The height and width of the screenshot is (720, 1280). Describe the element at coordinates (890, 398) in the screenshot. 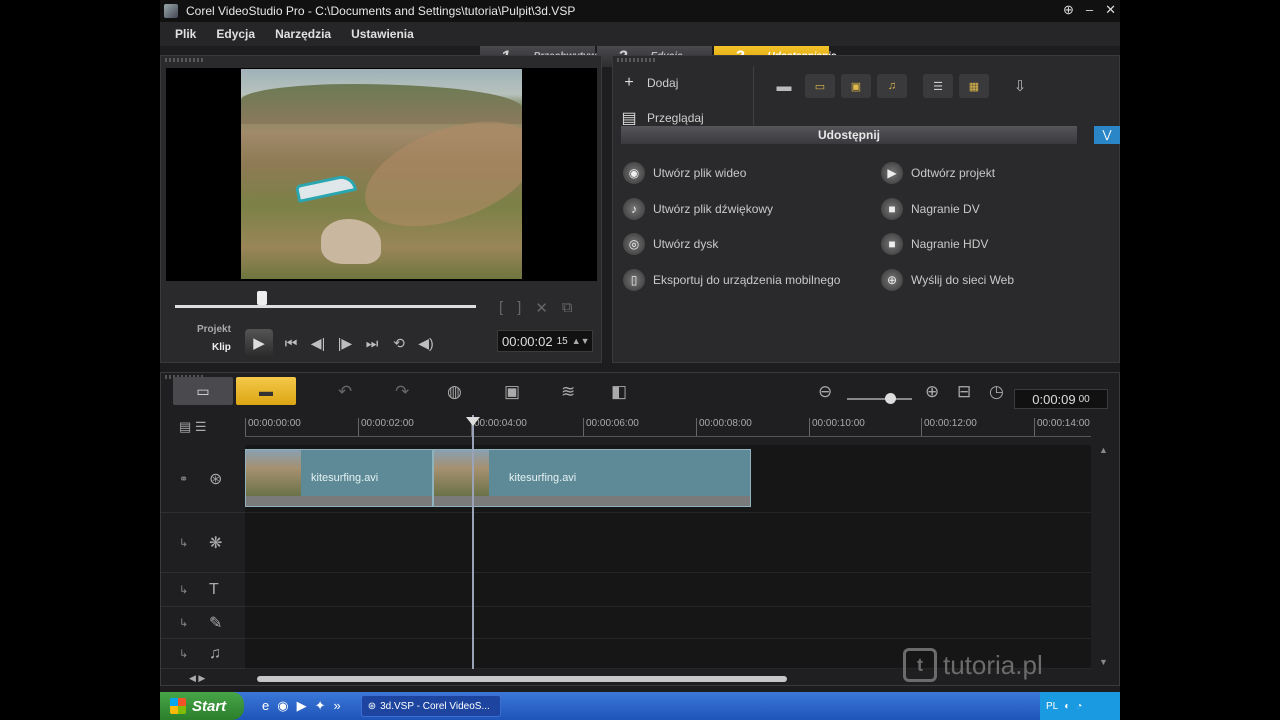

I see `zoom-handle` at that location.